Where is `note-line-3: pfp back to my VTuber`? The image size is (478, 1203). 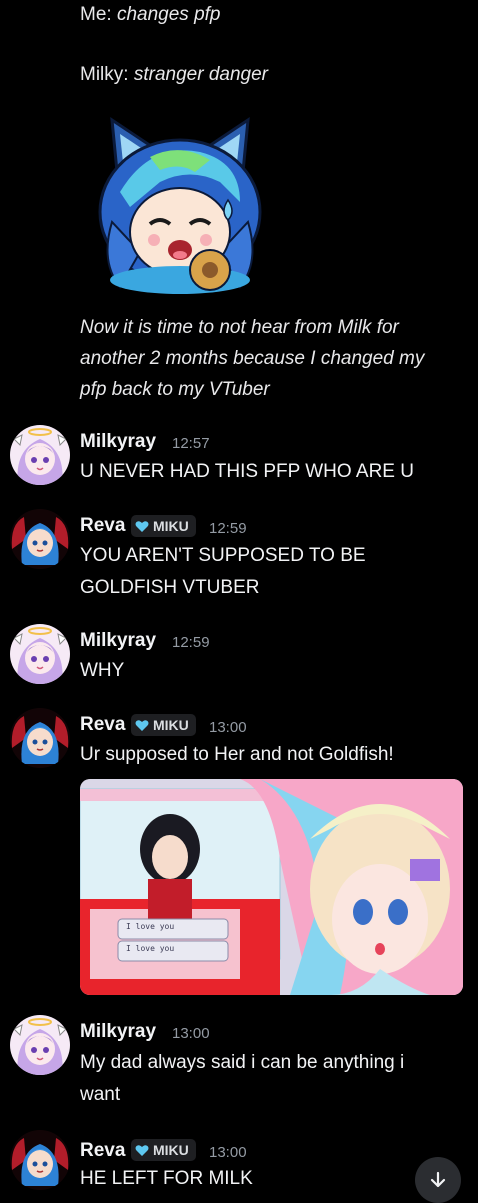
note-line-3: pfp back to my VTuber is located at coordinates (175, 389).